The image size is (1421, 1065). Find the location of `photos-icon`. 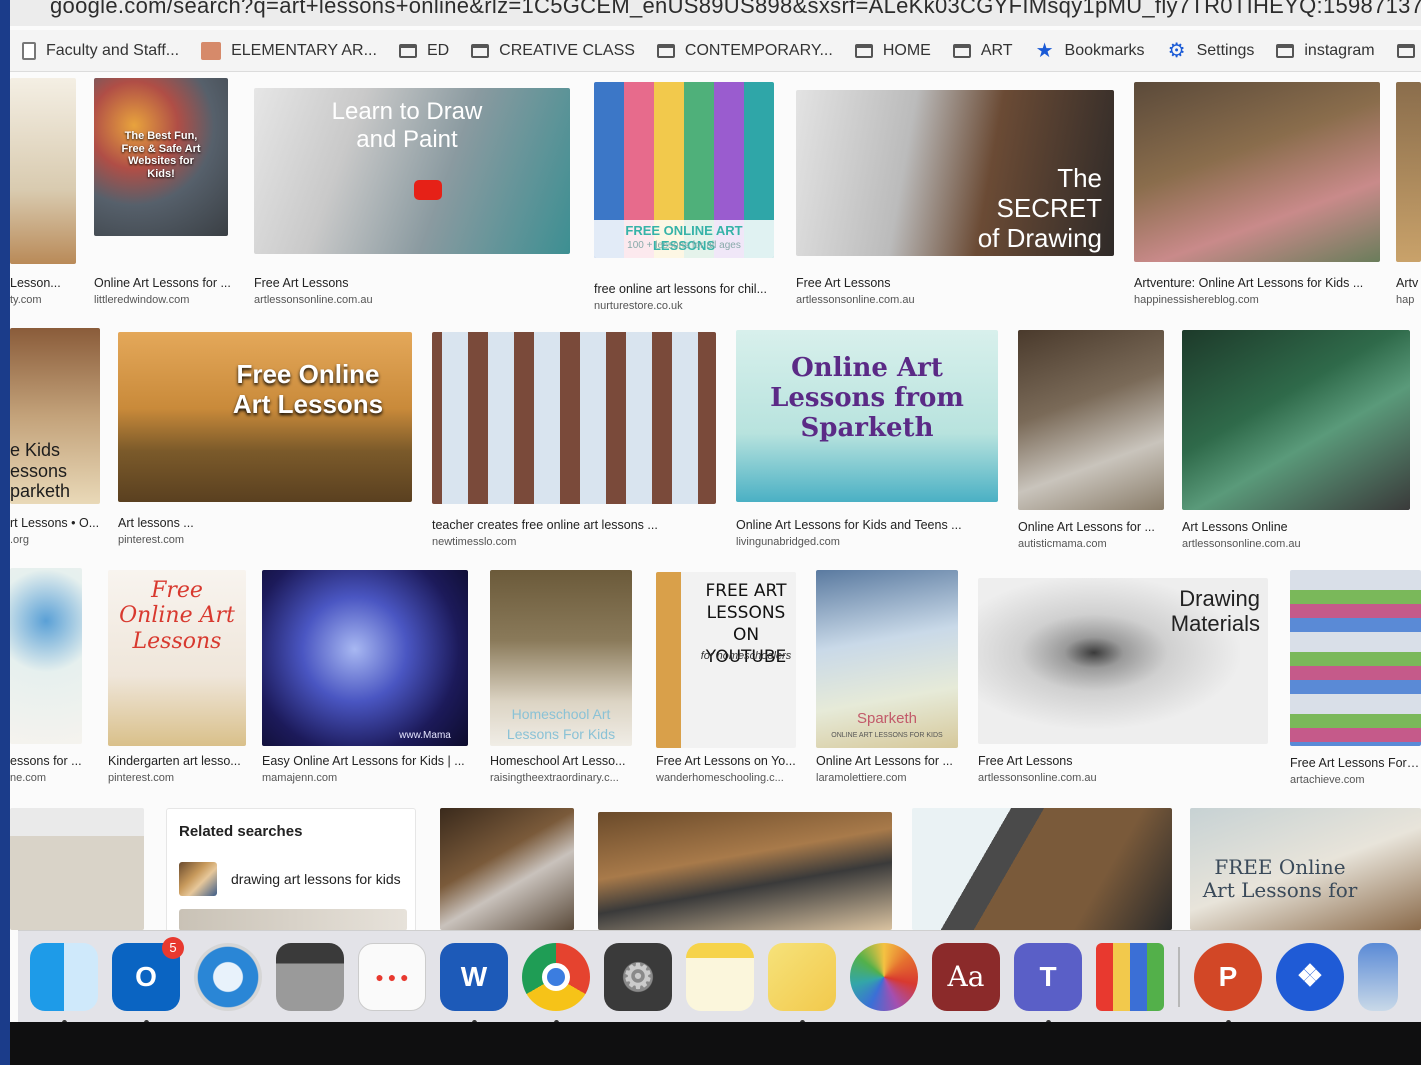

photos-icon is located at coordinates (884, 976).